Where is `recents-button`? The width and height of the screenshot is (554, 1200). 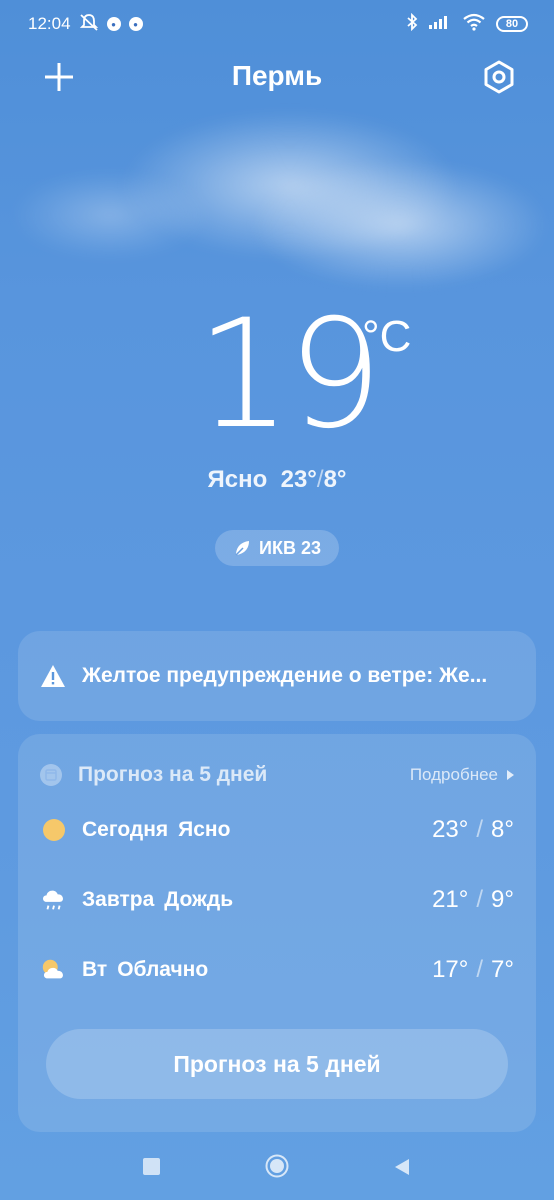
recents-button is located at coordinates (151, 1166).